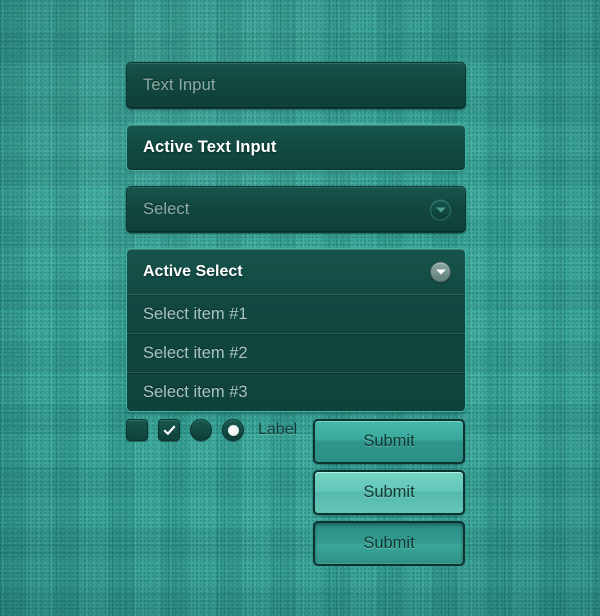  I want to click on submit-button: Submit, so click(389, 441).